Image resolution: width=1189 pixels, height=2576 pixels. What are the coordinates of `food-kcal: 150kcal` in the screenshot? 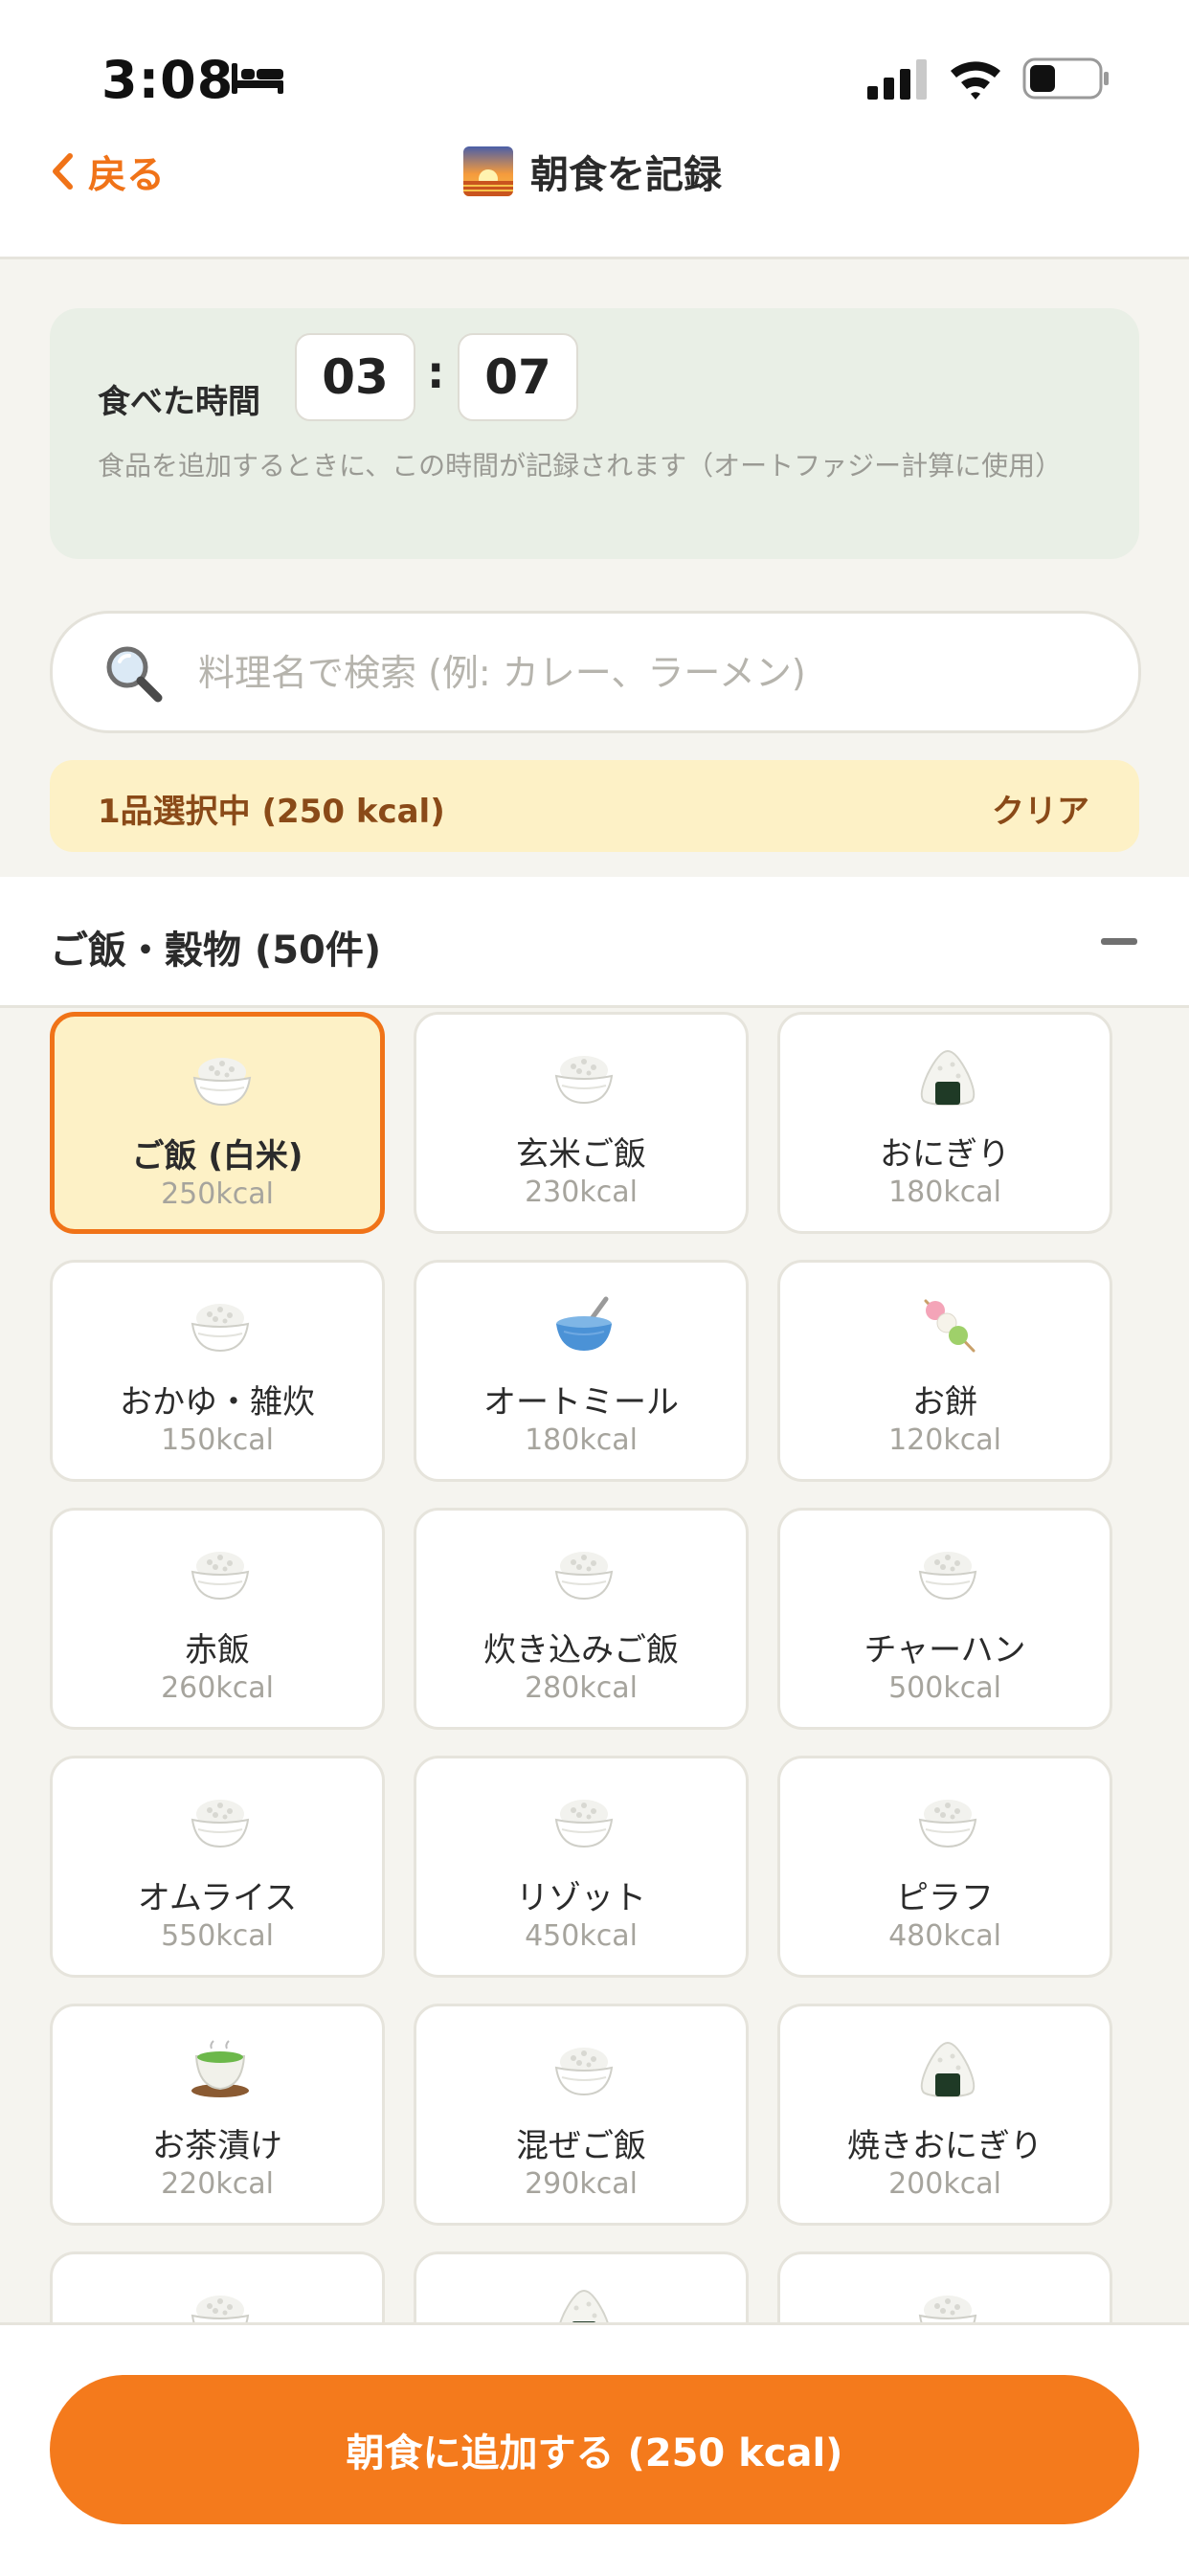 It's located at (217, 1440).